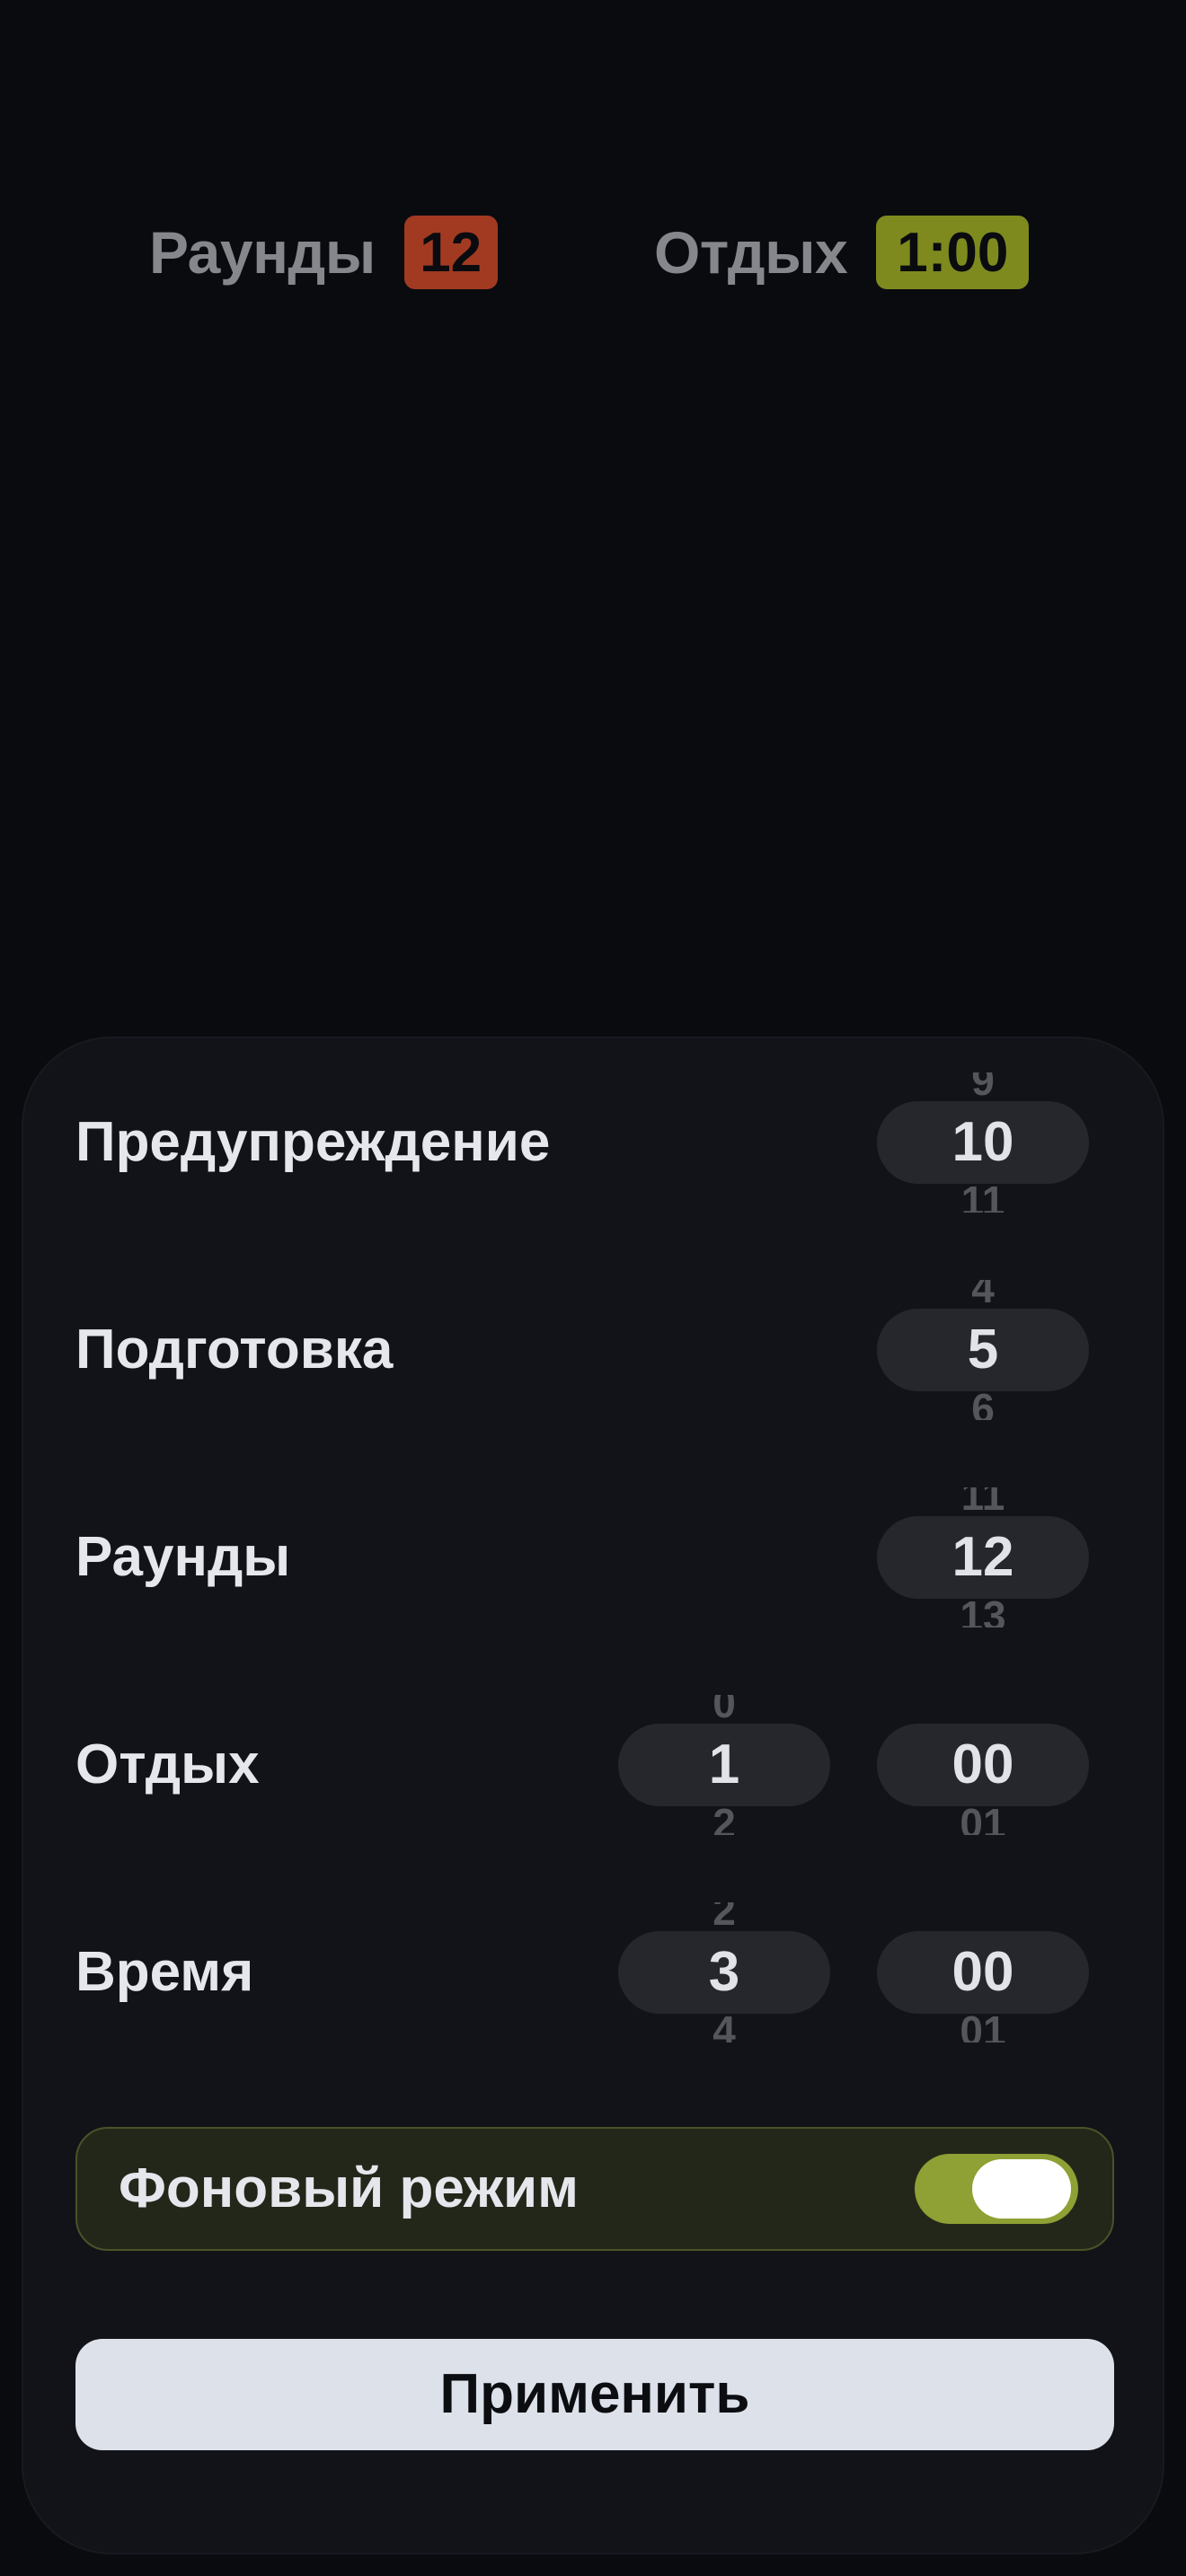  I want to click on picker-selected-value: 5, so click(983, 1350).